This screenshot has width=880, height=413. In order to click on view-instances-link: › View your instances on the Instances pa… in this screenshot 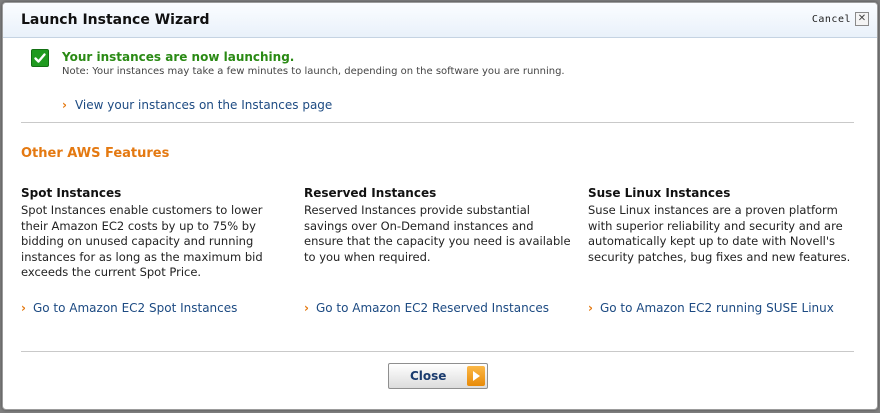, I will do `click(197, 103)`.